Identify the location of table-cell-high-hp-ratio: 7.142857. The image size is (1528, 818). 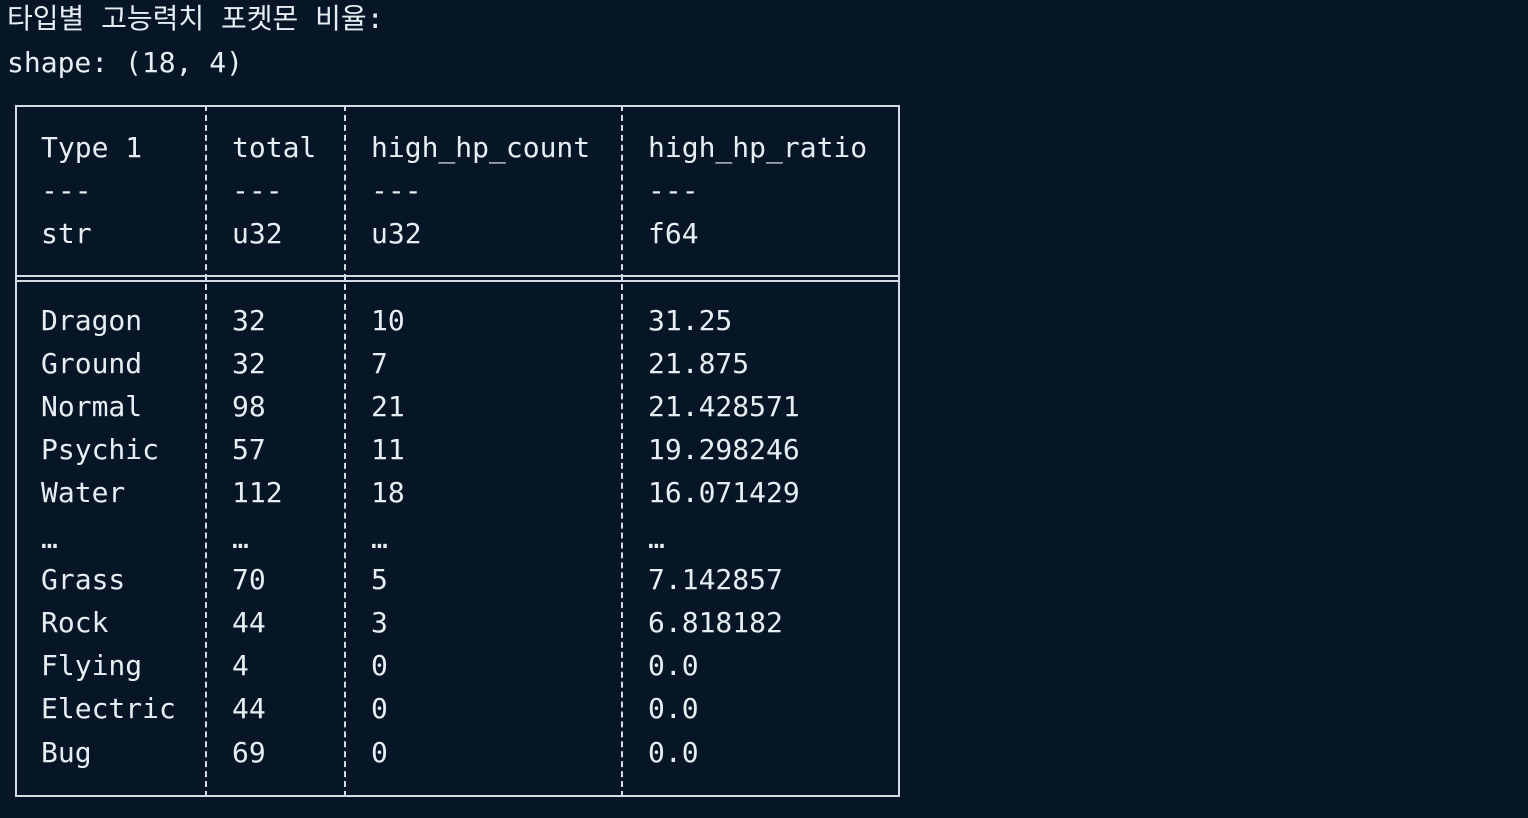
(715, 579).